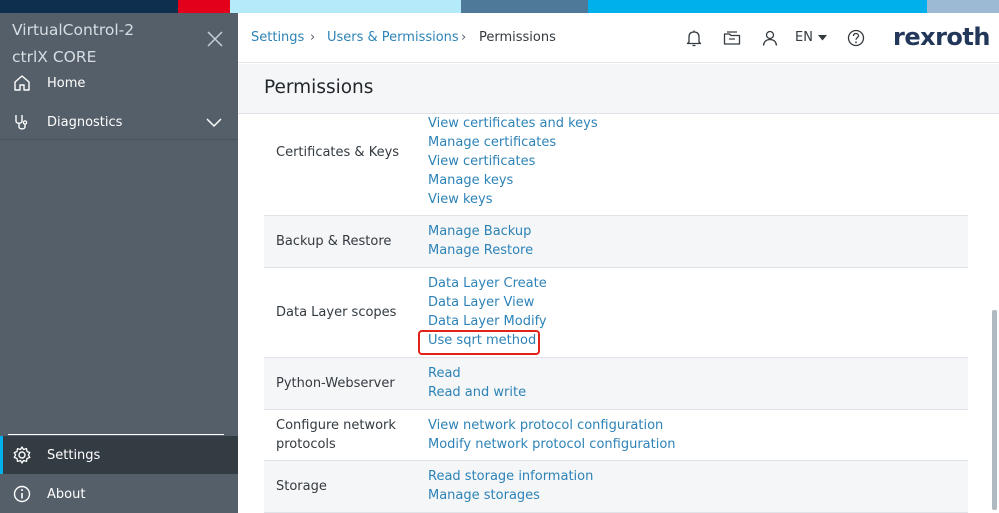  I want to click on sidebar-item-diagnostics: Diagnostics, so click(119, 122).